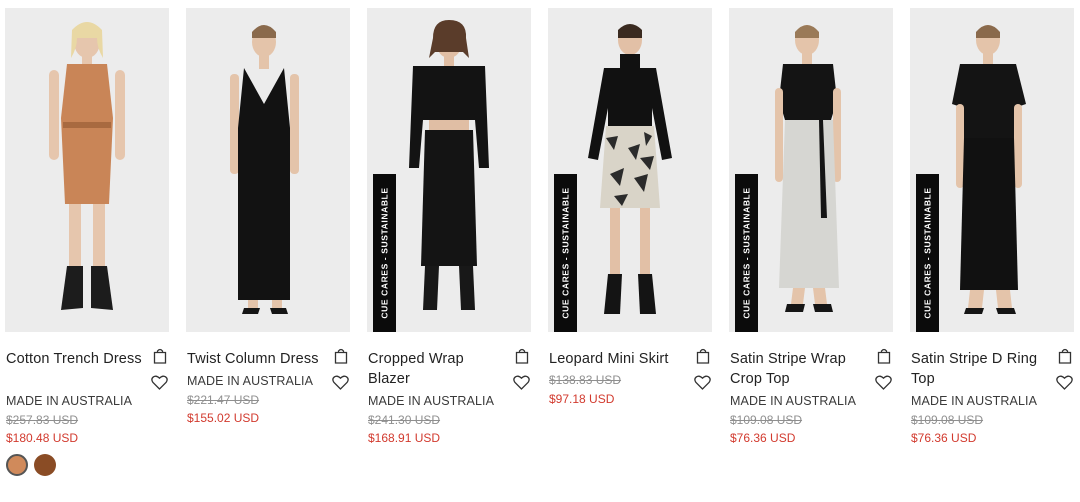 This screenshot has width=1080, height=502. Describe the element at coordinates (42, 420) in the screenshot. I see `original-price: $257.83 USD` at that location.